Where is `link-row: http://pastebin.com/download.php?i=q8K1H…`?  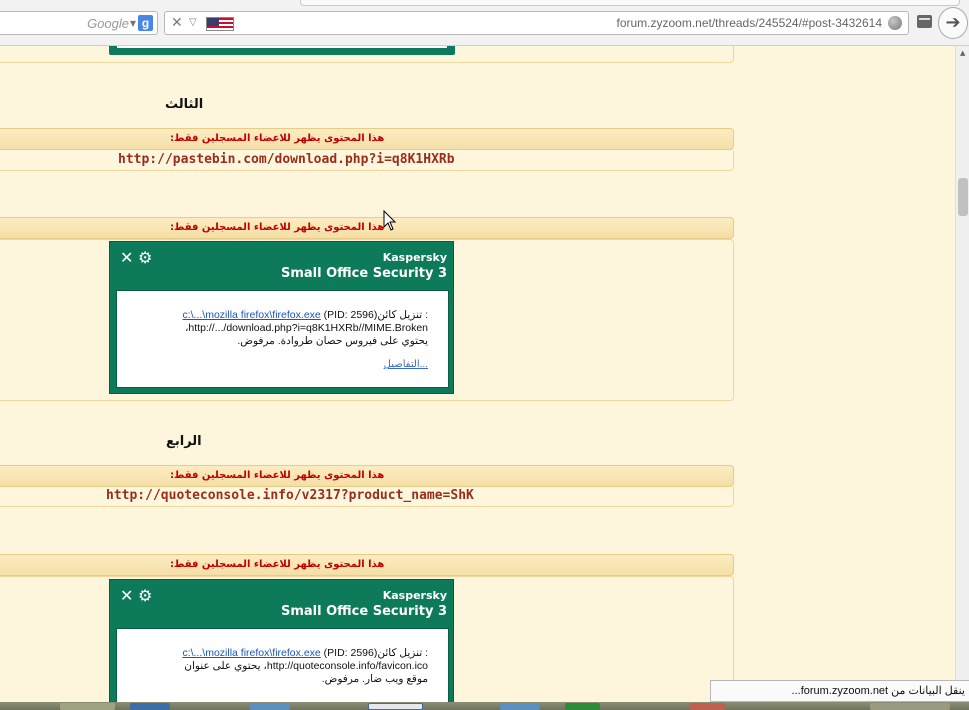
link-row: http://pastebin.com/download.php?i=q8K1H… is located at coordinates (367, 161).